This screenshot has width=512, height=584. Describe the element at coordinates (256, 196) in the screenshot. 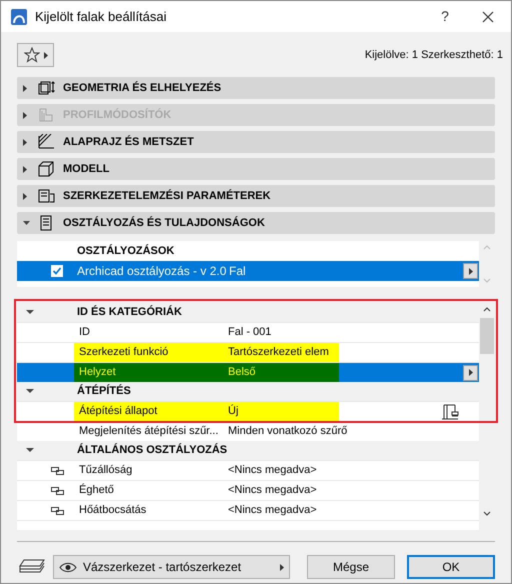

I see `section-header: SZERKEZETELEMZÉSI PARAMÉTEREK` at that location.